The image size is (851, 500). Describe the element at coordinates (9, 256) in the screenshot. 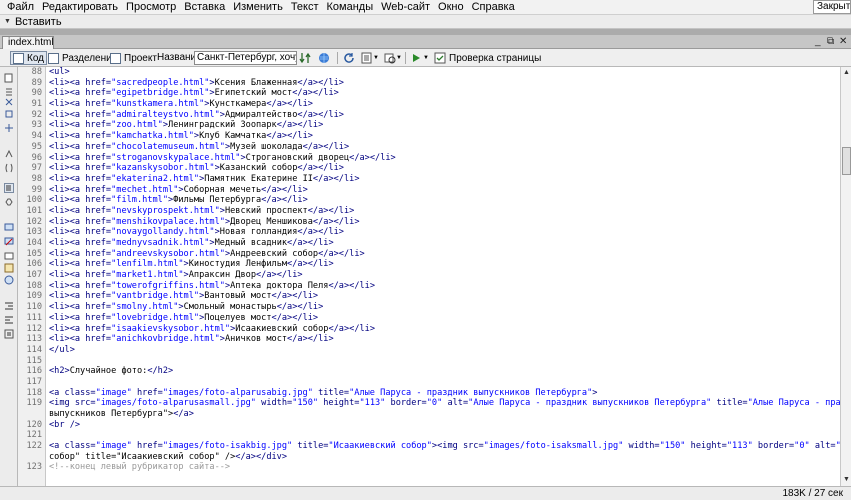

I see `wrap-tag-icon` at that location.